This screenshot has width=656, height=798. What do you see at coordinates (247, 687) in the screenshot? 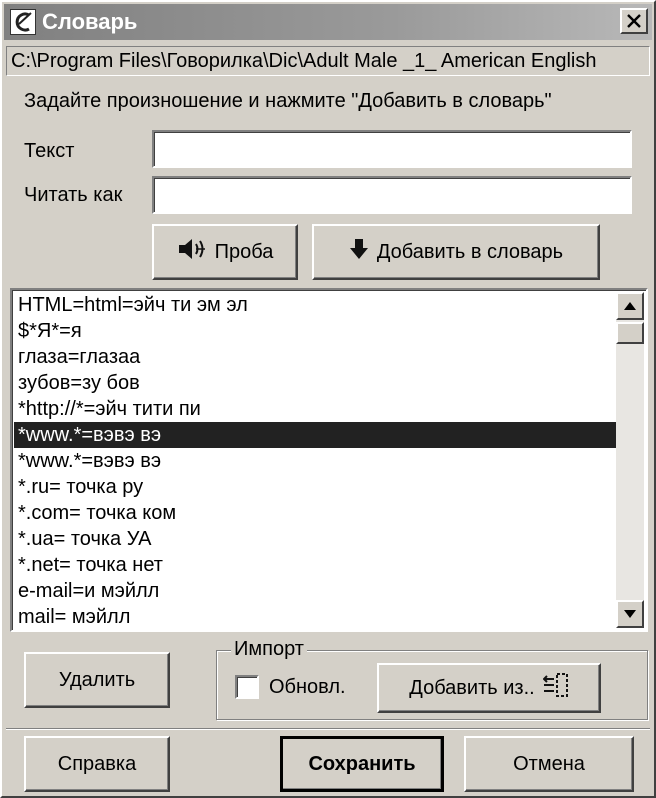
I see `update-checkbox` at bounding box center [247, 687].